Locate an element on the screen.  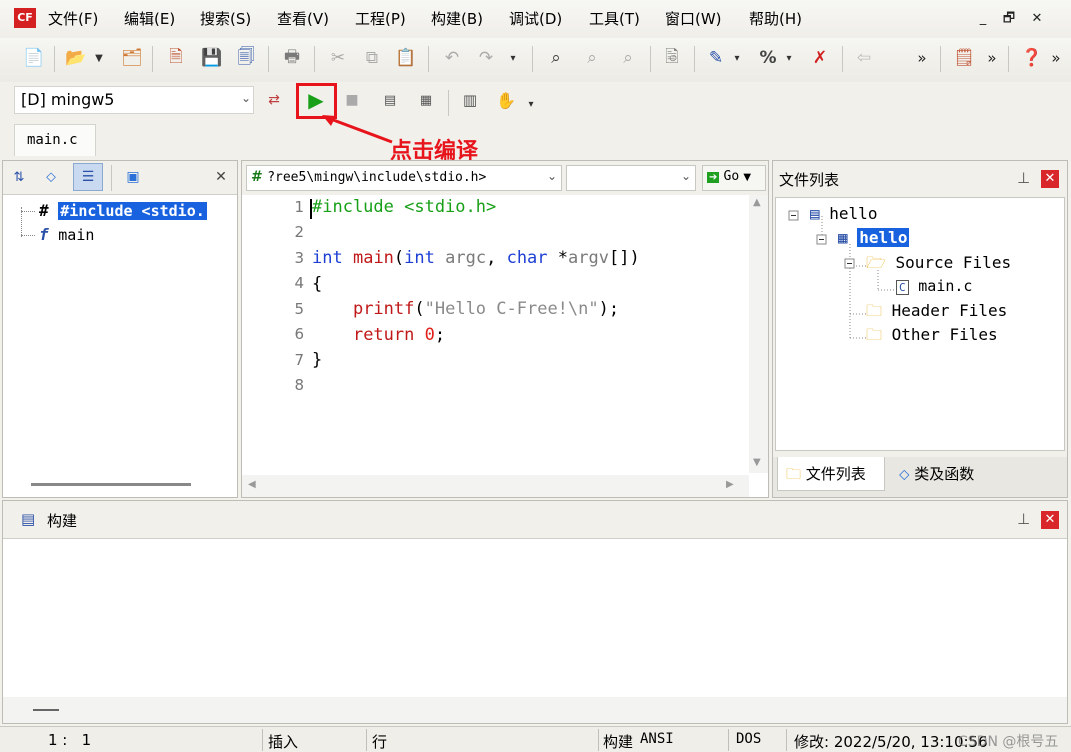
menu-tools: 工具(T) is located at coordinates (614, 18).